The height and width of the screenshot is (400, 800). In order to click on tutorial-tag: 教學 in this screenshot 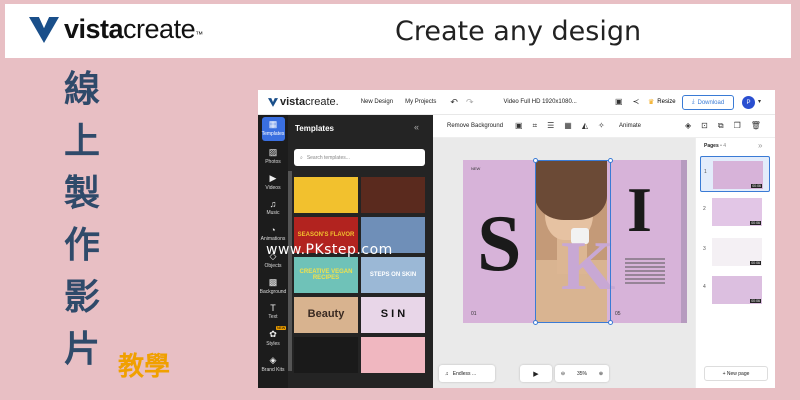, I will do `click(144, 367)`.